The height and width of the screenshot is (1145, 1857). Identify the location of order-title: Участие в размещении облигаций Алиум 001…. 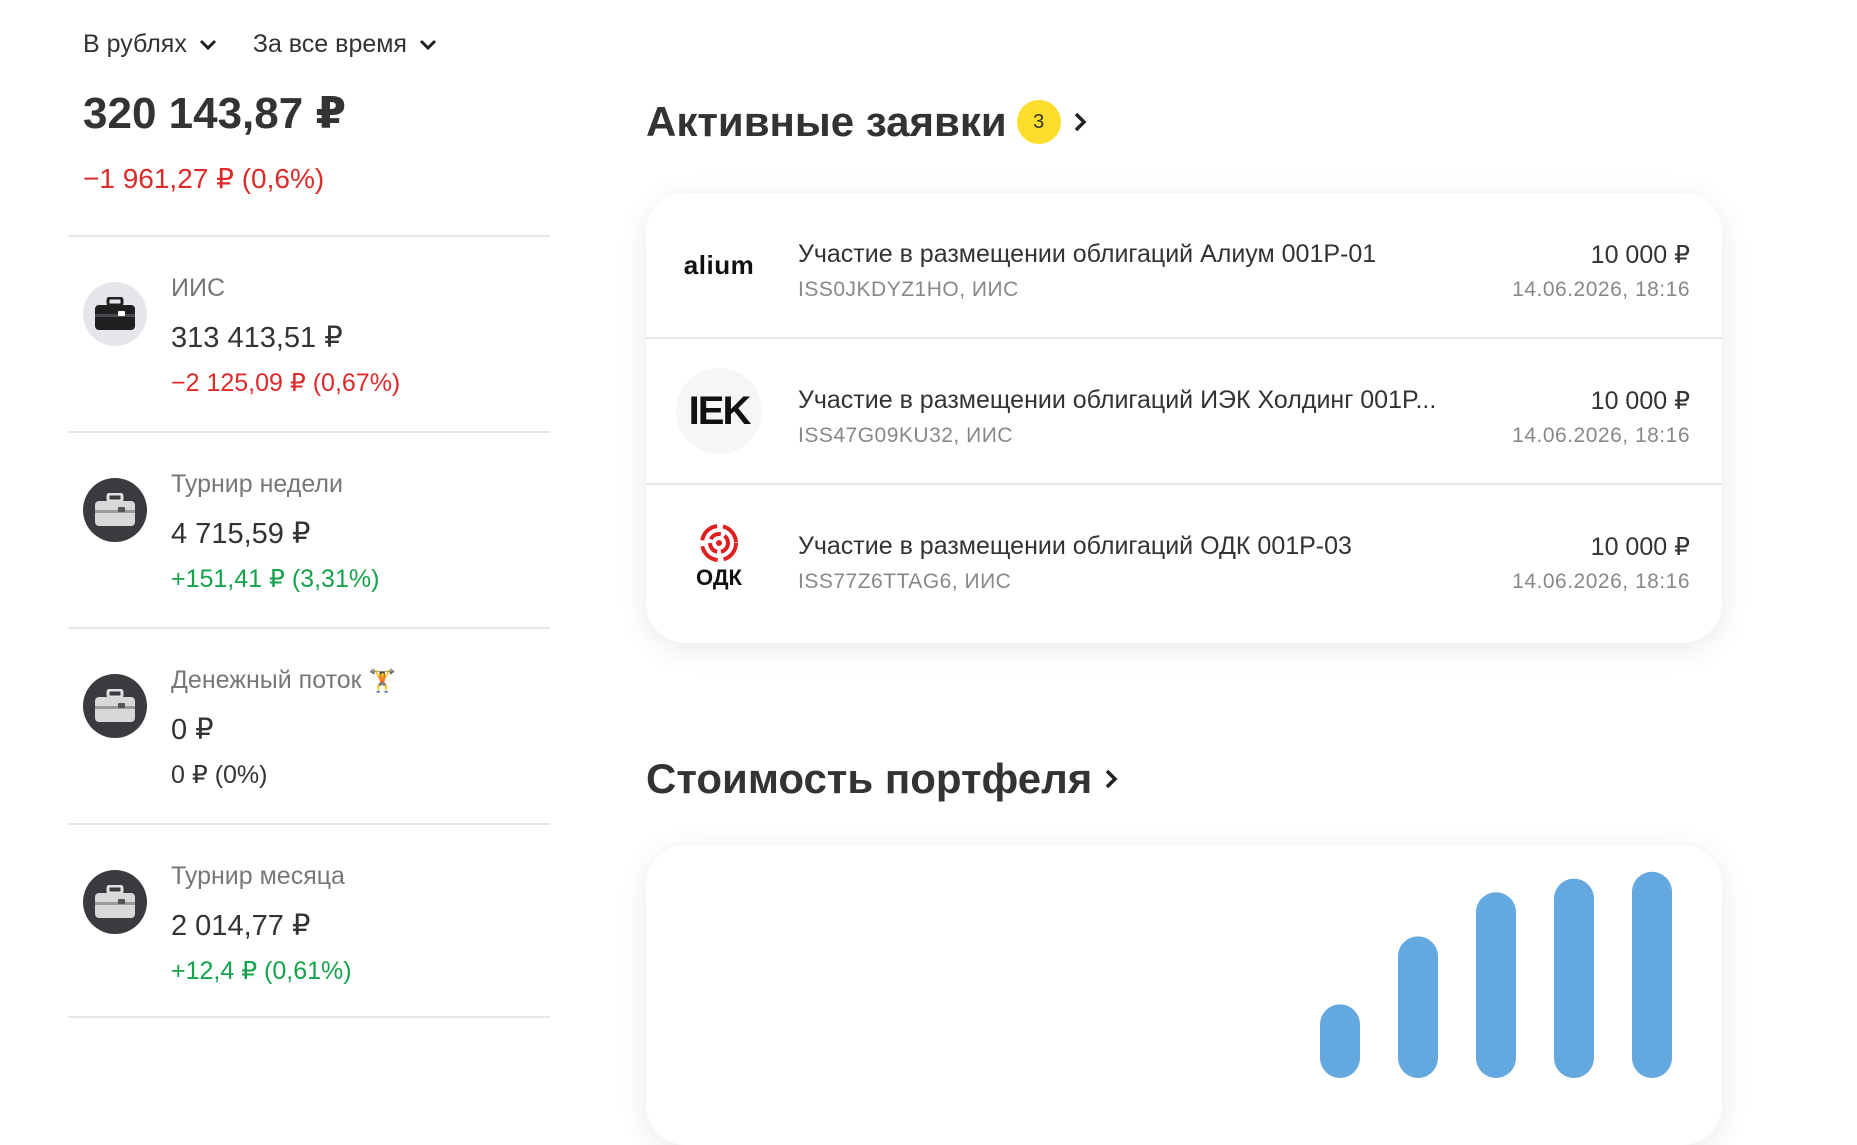
(1087, 254).